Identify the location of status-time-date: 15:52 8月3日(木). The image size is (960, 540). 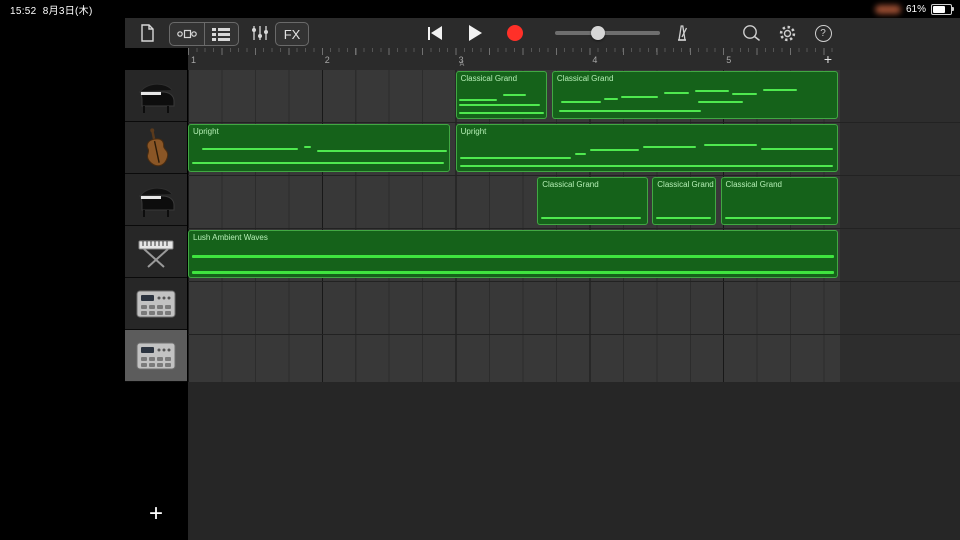
(51, 9).